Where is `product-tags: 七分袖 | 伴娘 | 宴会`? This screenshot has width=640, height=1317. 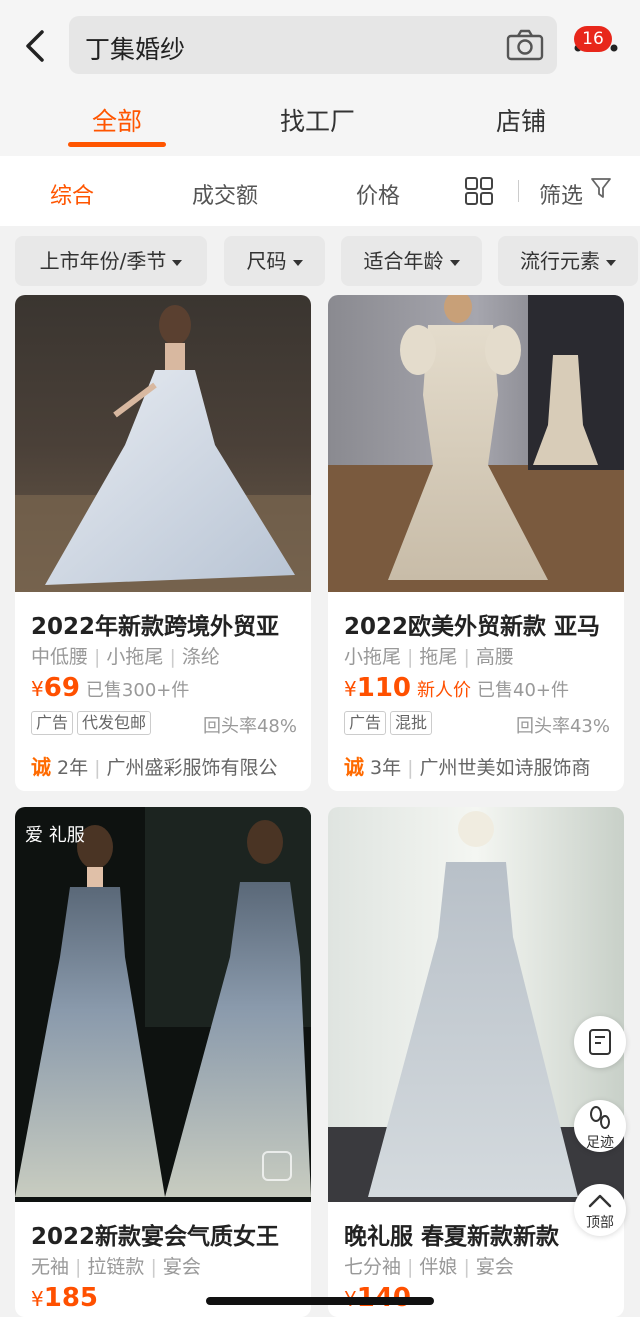 product-tags: 七分袖 | 伴娘 | 宴会 is located at coordinates (429, 1267).